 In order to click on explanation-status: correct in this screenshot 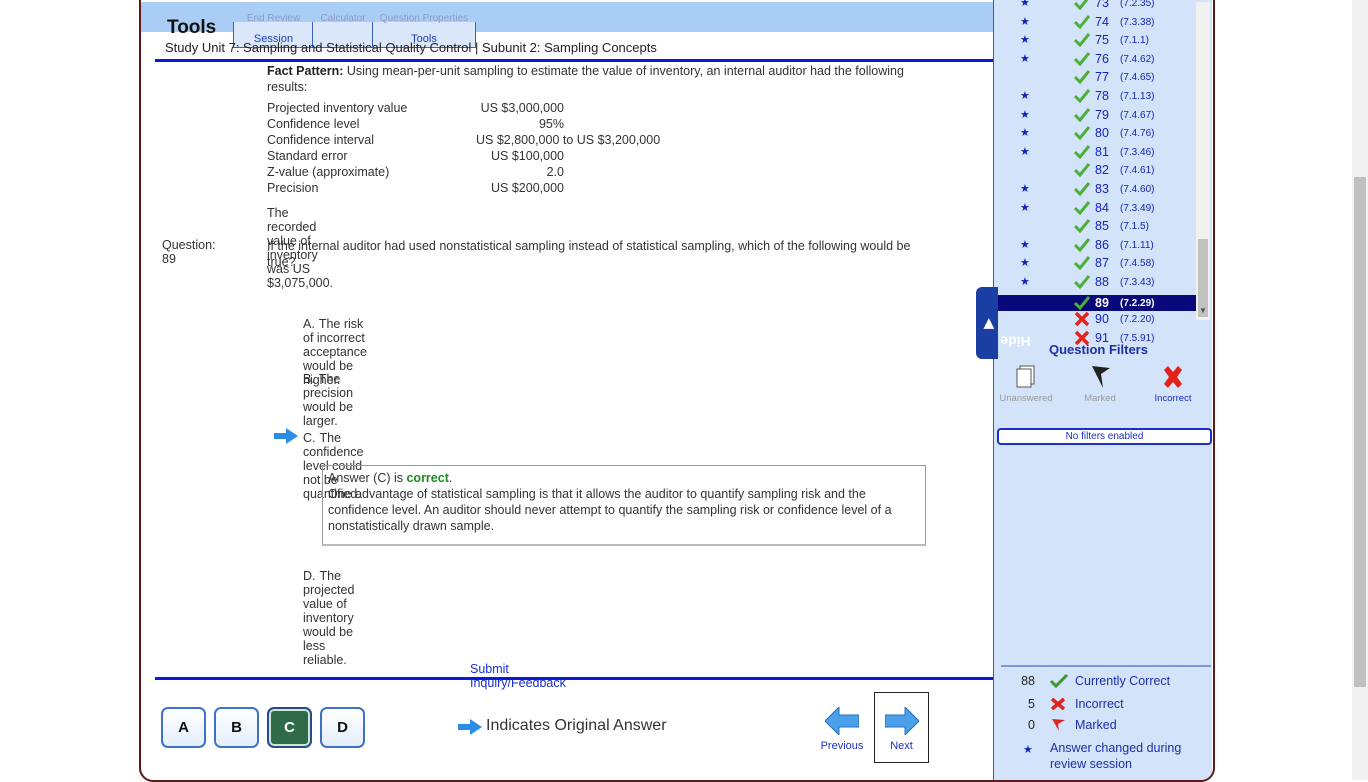, I will do `click(427, 478)`.